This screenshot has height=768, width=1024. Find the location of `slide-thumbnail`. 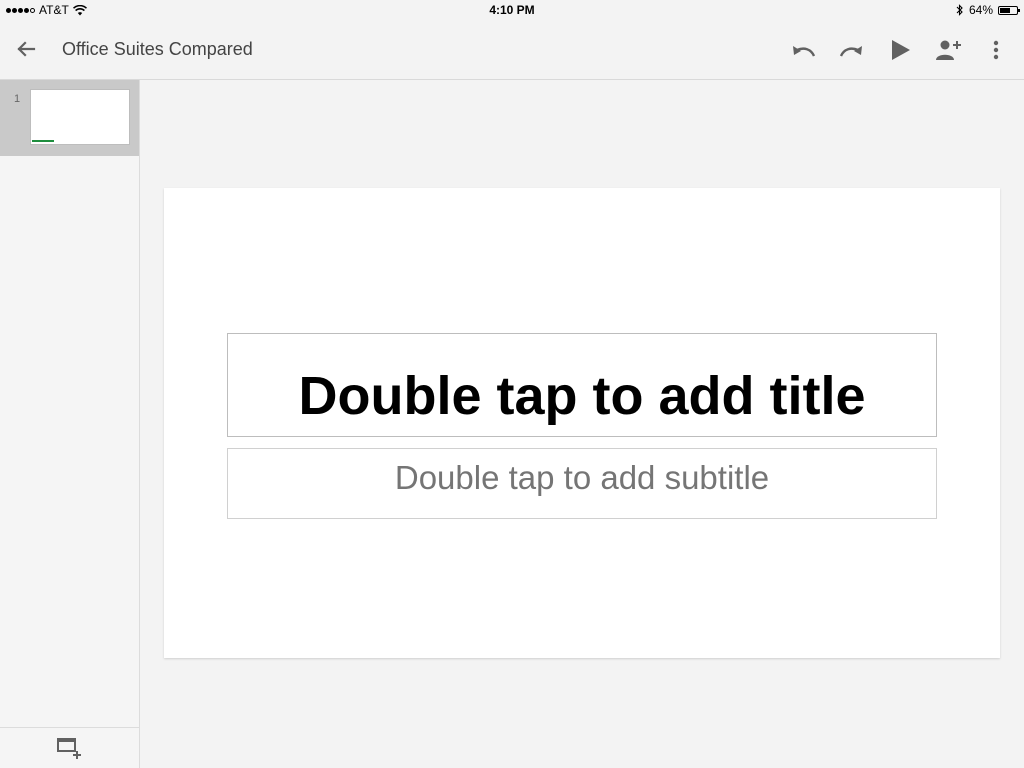

slide-thumbnail is located at coordinates (80, 117).